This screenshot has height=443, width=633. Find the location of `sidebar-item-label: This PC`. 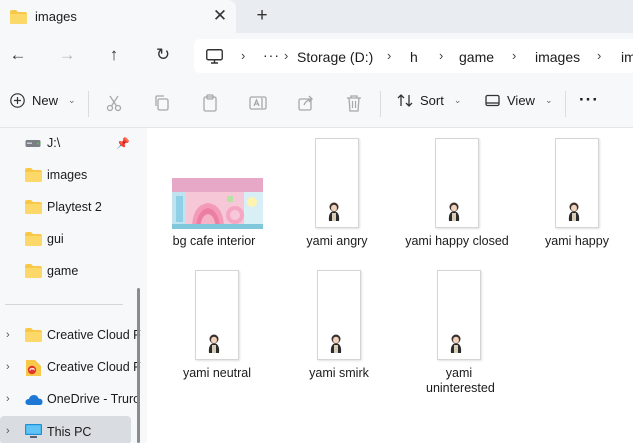

sidebar-item-label: This PC is located at coordinates (69, 432).